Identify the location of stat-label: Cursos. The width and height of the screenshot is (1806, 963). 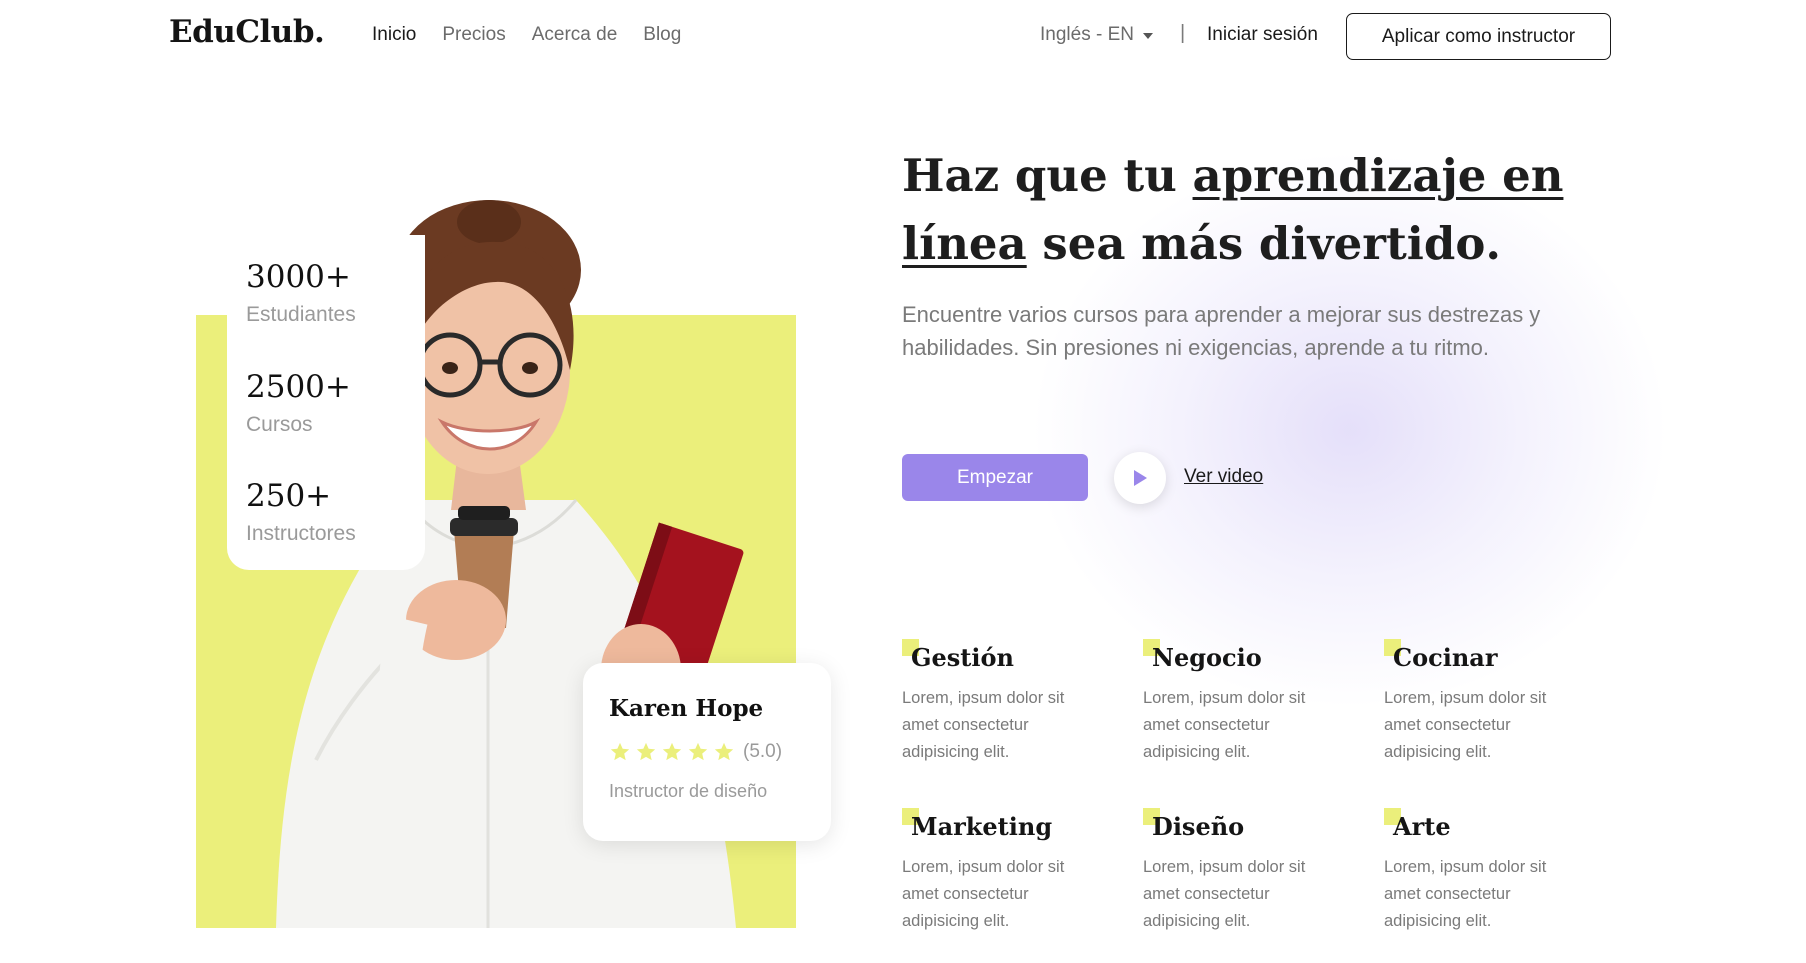
(279, 424).